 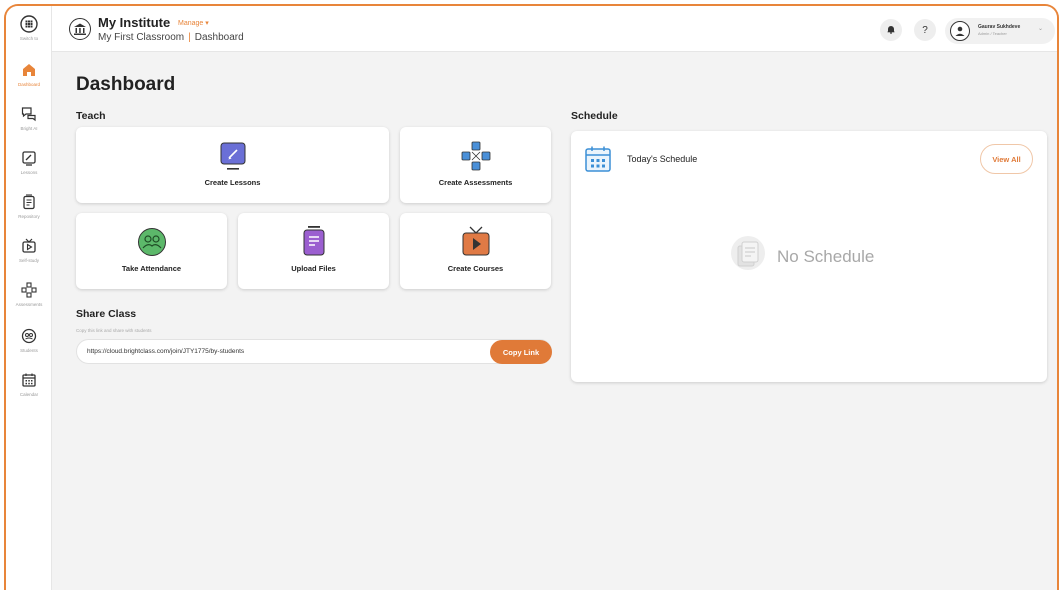 What do you see at coordinates (662, 159) in the screenshot?
I see `todays-schedule-title: Today's Schedule` at bounding box center [662, 159].